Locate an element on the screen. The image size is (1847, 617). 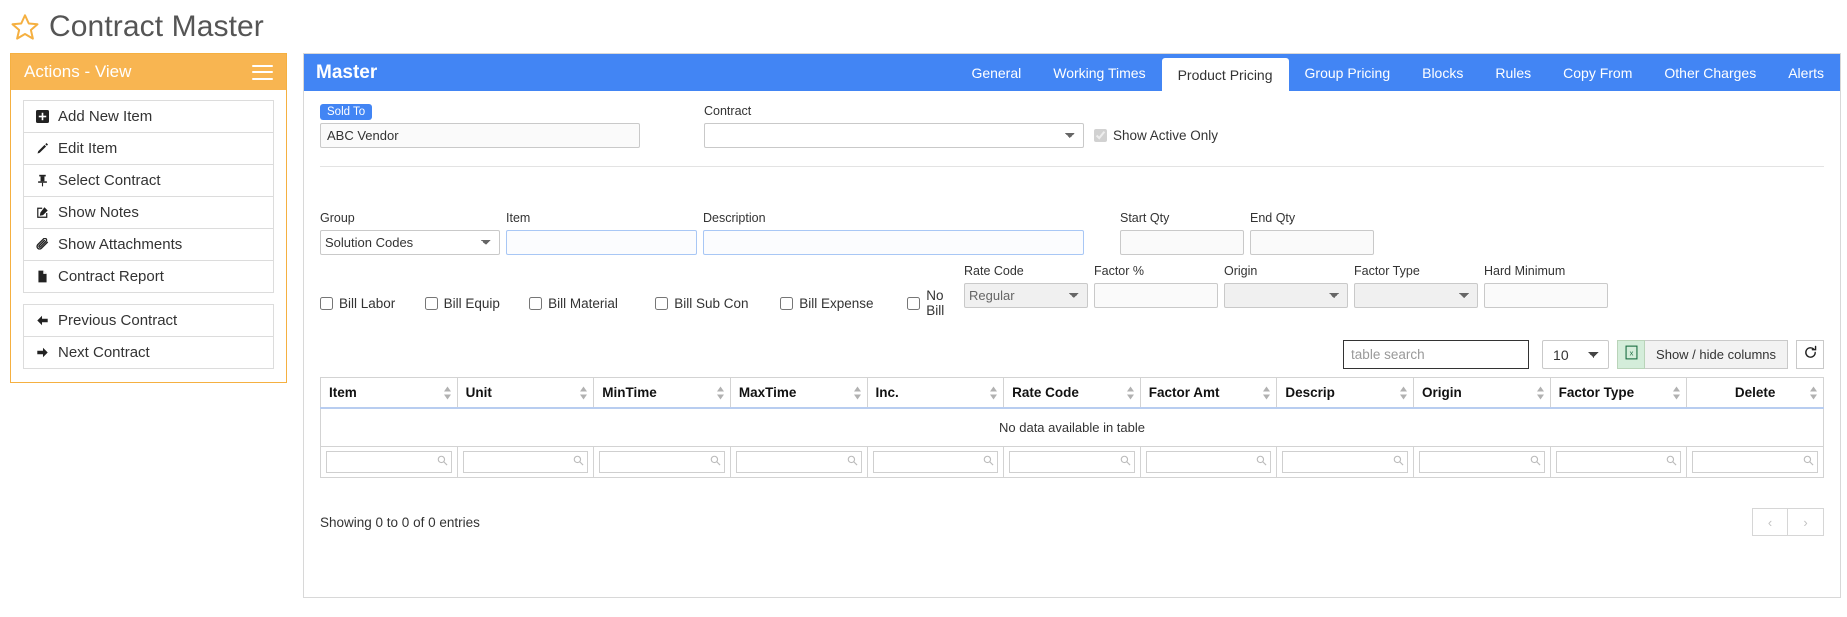
description-field: Description is located at coordinates (893, 233).